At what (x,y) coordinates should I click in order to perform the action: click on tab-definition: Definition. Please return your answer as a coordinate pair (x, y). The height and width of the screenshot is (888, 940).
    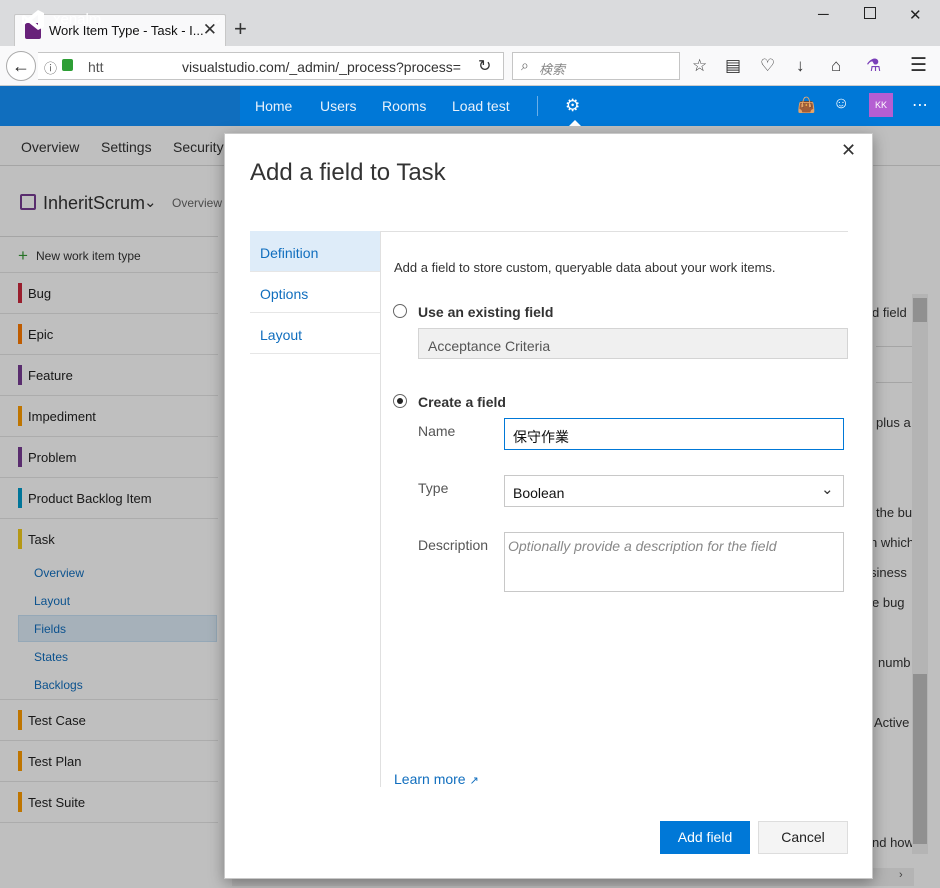
    Looking at the image, I should click on (315, 251).